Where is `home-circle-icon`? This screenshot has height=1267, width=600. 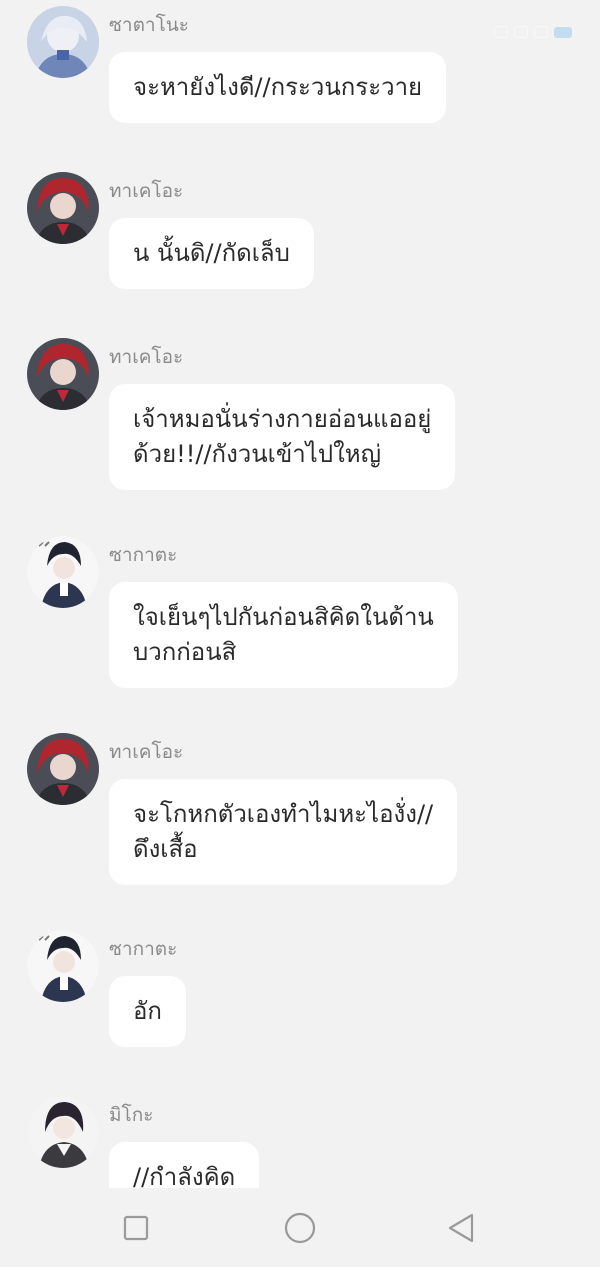
home-circle-icon is located at coordinates (300, 1228).